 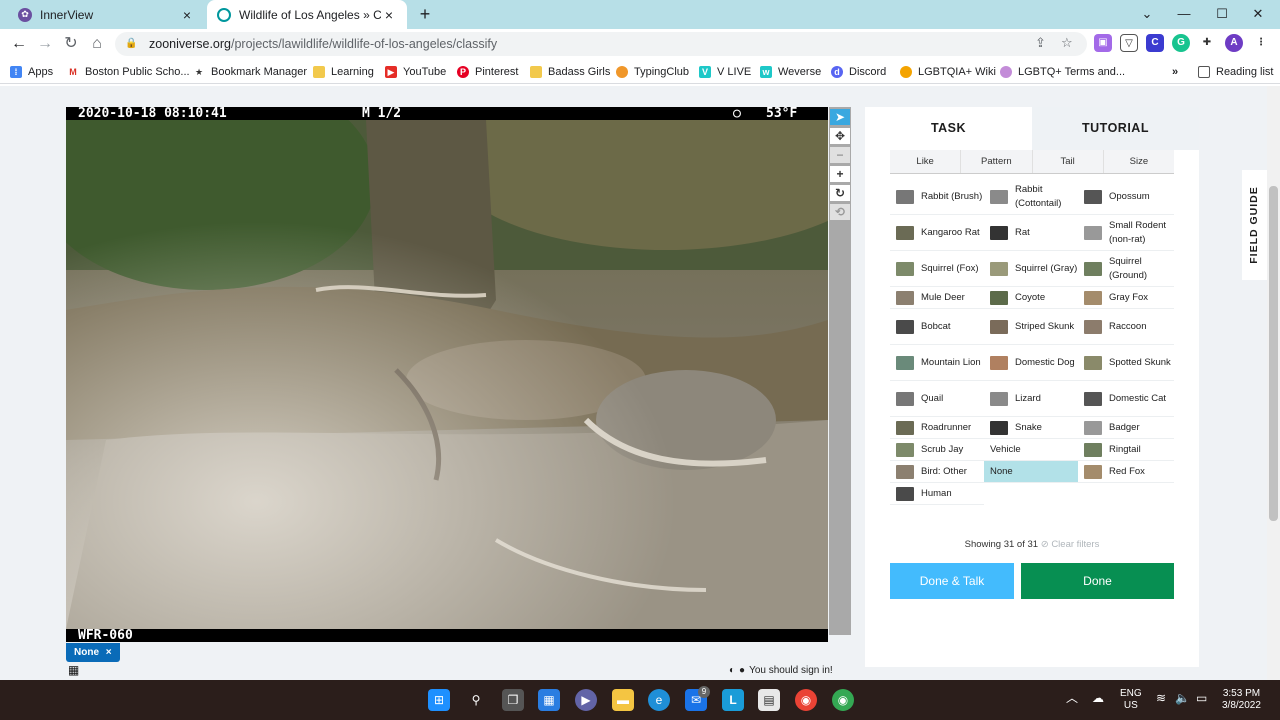 What do you see at coordinates (425, 15) in the screenshot?
I see `new-tab-icon: +` at bounding box center [425, 15].